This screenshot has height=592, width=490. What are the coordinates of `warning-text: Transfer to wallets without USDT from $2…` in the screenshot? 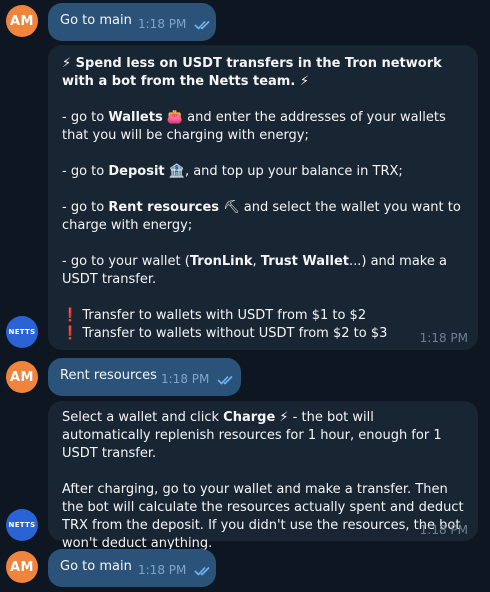 It's located at (235, 333).